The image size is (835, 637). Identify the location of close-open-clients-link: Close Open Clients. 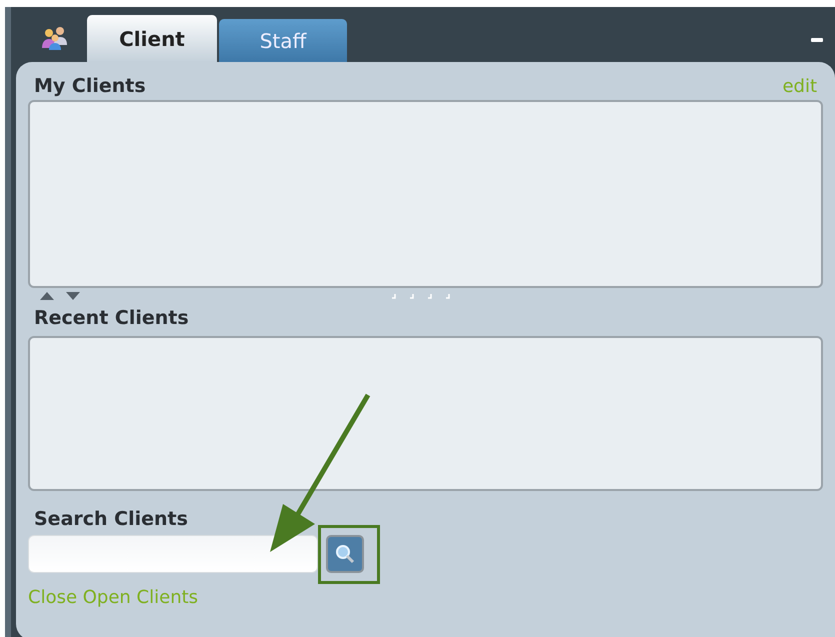
(425, 597).